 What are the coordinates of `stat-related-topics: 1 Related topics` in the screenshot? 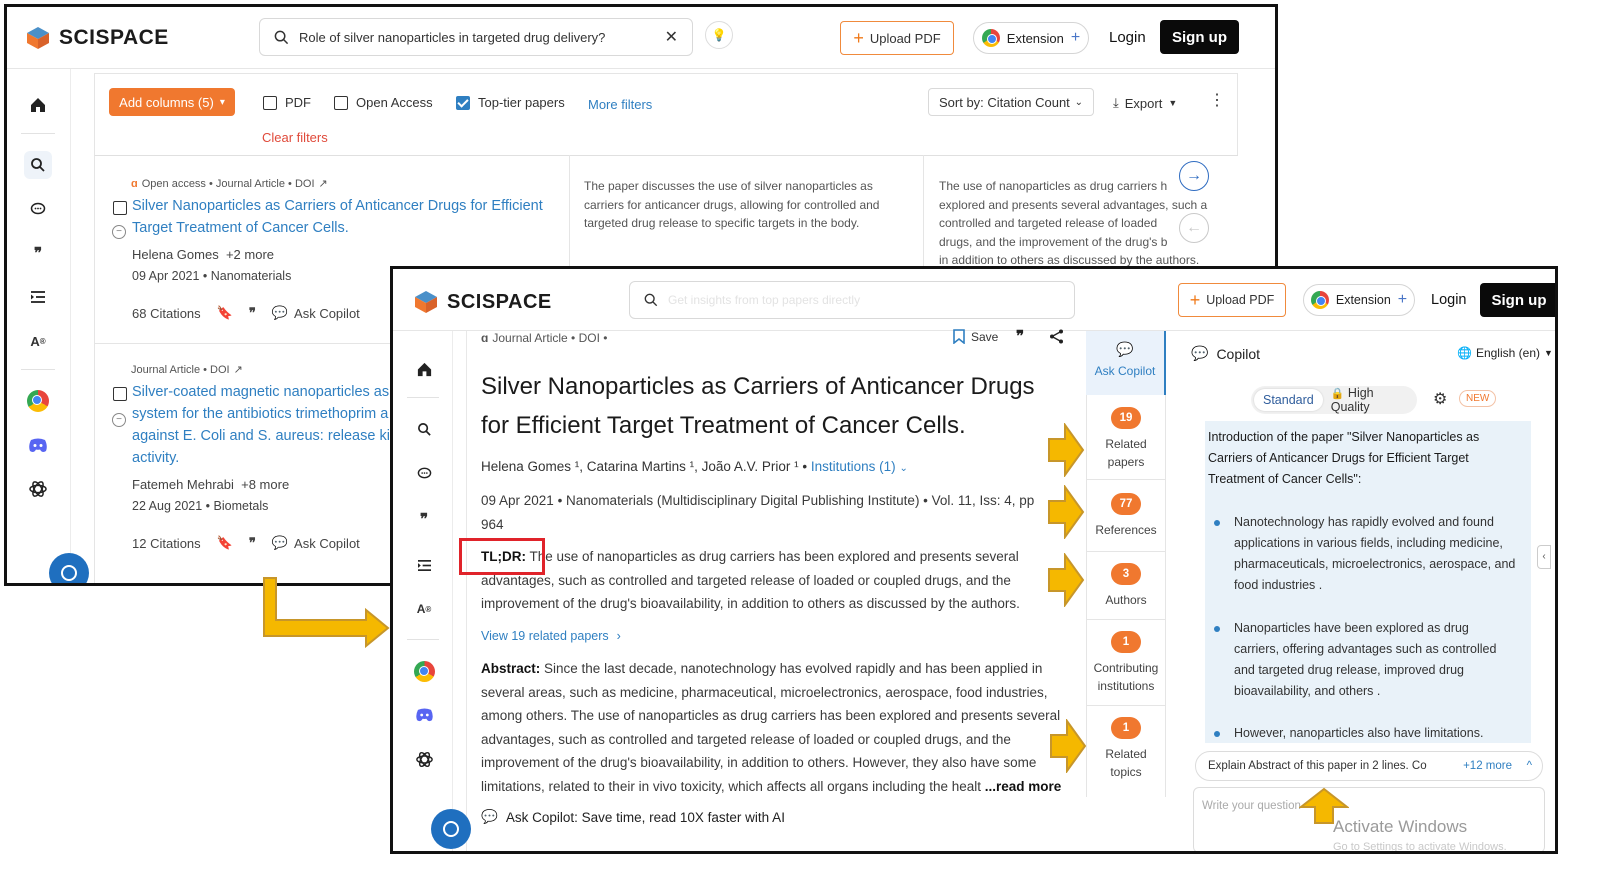 It's located at (1126, 749).